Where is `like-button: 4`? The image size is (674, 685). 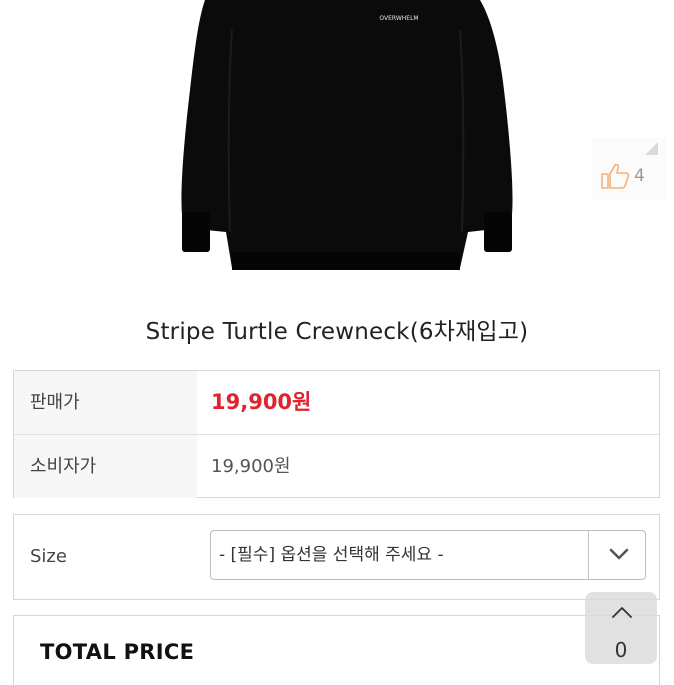
like-button: 4 is located at coordinates (629, 169).